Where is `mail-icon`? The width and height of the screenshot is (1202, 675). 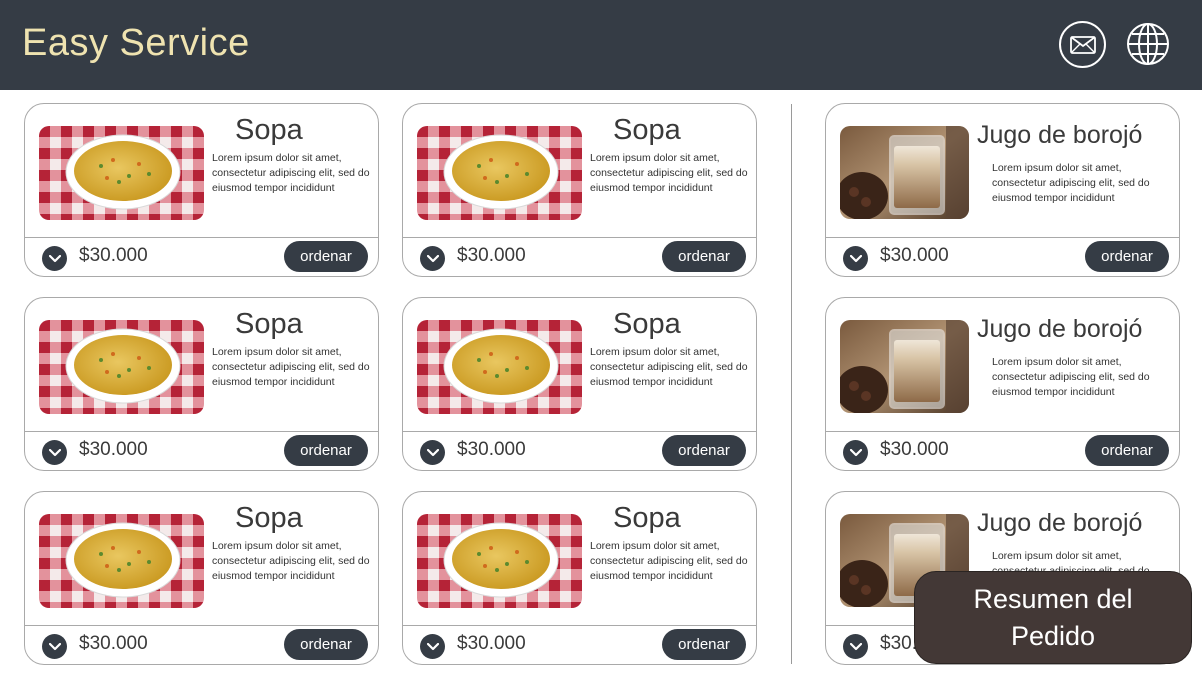 mail-icon is located at coordinates (1082, 44).